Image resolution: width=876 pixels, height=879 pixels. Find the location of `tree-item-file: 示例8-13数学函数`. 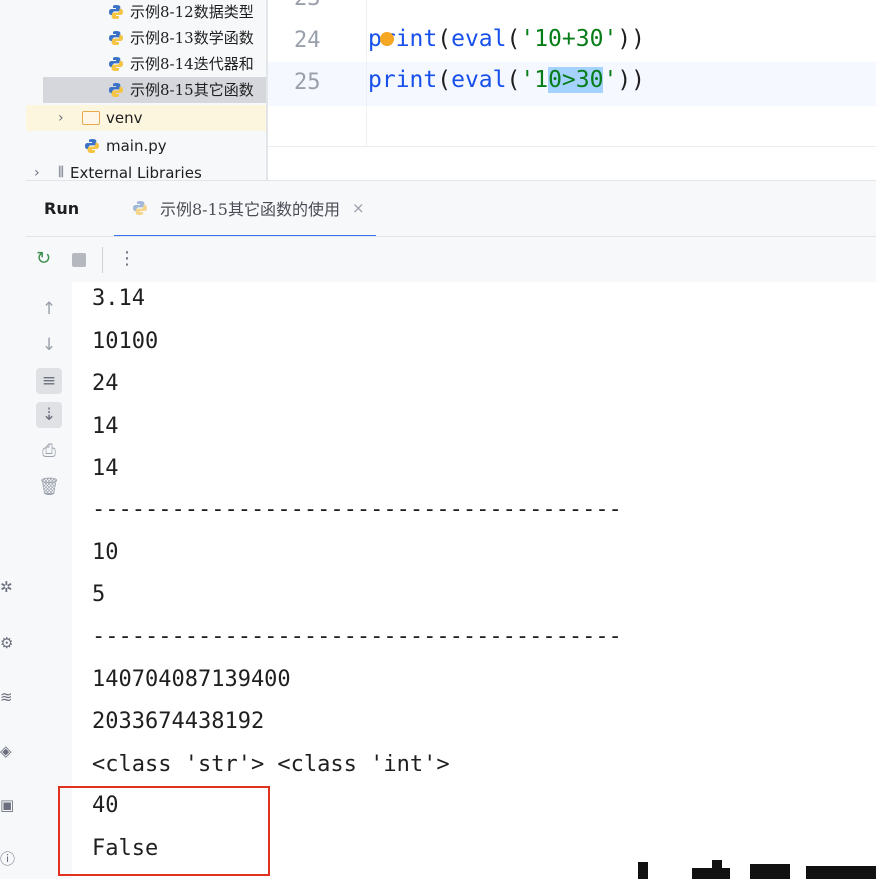

tree-item-file: 示例8-13数学函数 is located at coordinates (181, 38).